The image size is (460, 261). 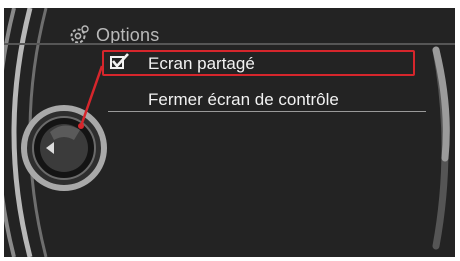 I want to click on menu-item-split-screen: Ecran partagé, so click(x=258, y=63).